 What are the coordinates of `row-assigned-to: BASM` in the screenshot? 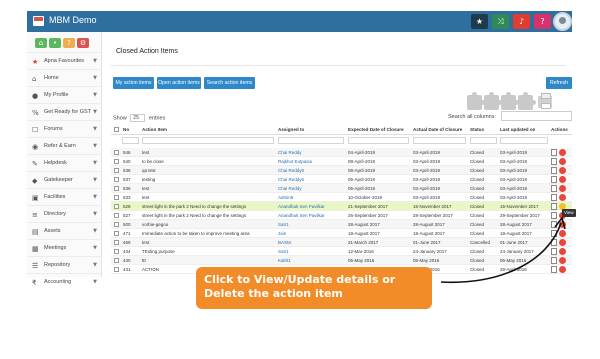 It's located at (284, 242).